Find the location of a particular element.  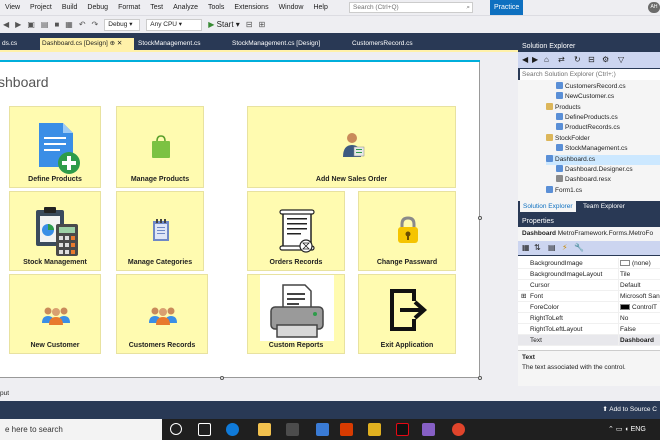

tree-item-stockmanagement: StockManagement.cs is located at coordinates (592, 149).